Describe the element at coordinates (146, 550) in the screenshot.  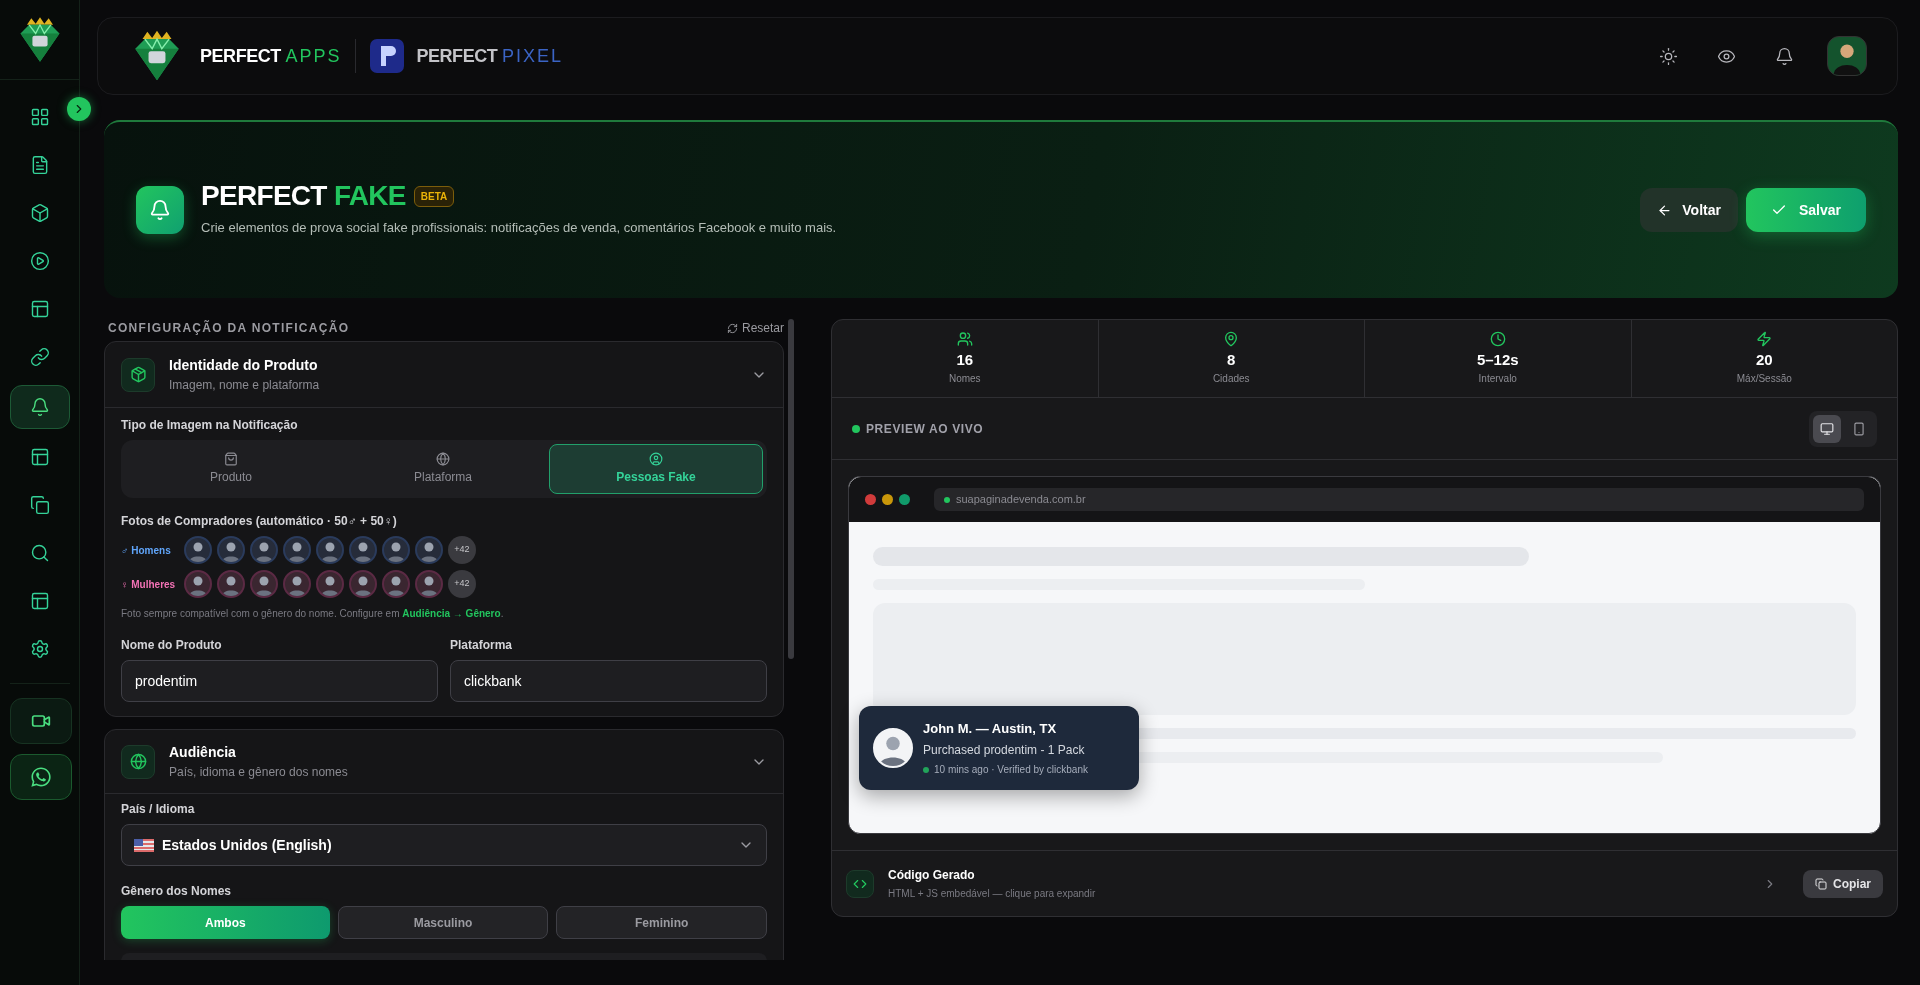
I see `gender-label: ♂ Homens` at that location.